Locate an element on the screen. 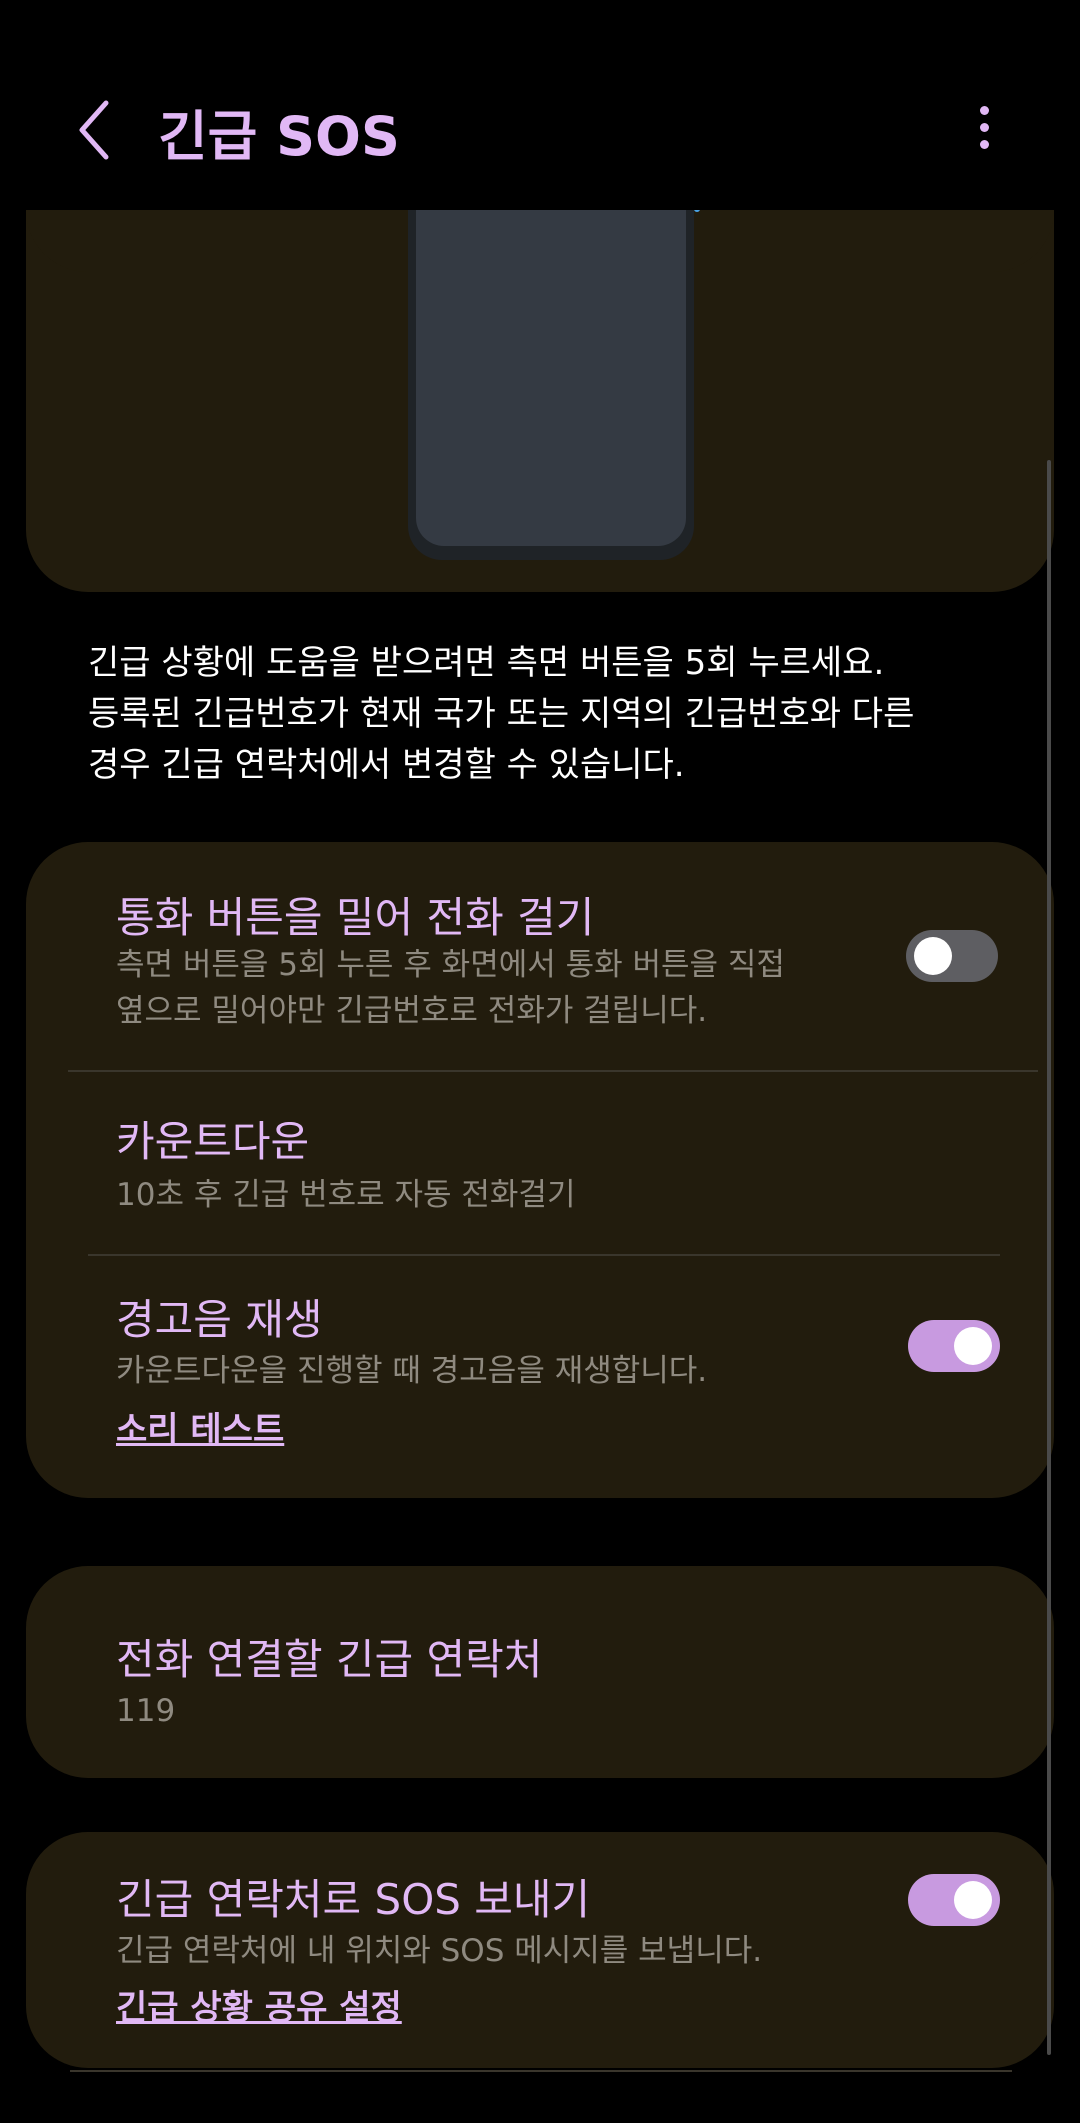 Image resolution: width=1080 pixels, height=2123 pixels. alarm-sound-subtitle: 카운트다운을 진행할 때 경고음을 재생합니다. is located at coordinates (412, 1371).